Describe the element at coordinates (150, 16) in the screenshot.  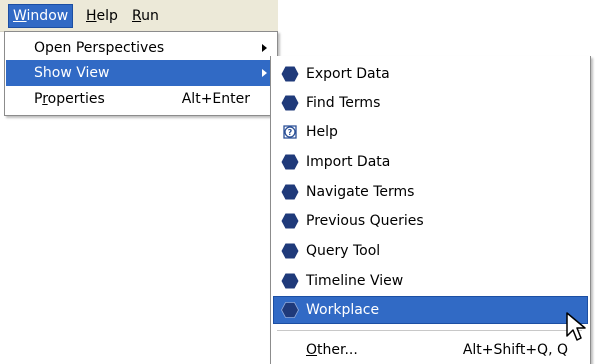
I see `menu-run-label: un` at that location.